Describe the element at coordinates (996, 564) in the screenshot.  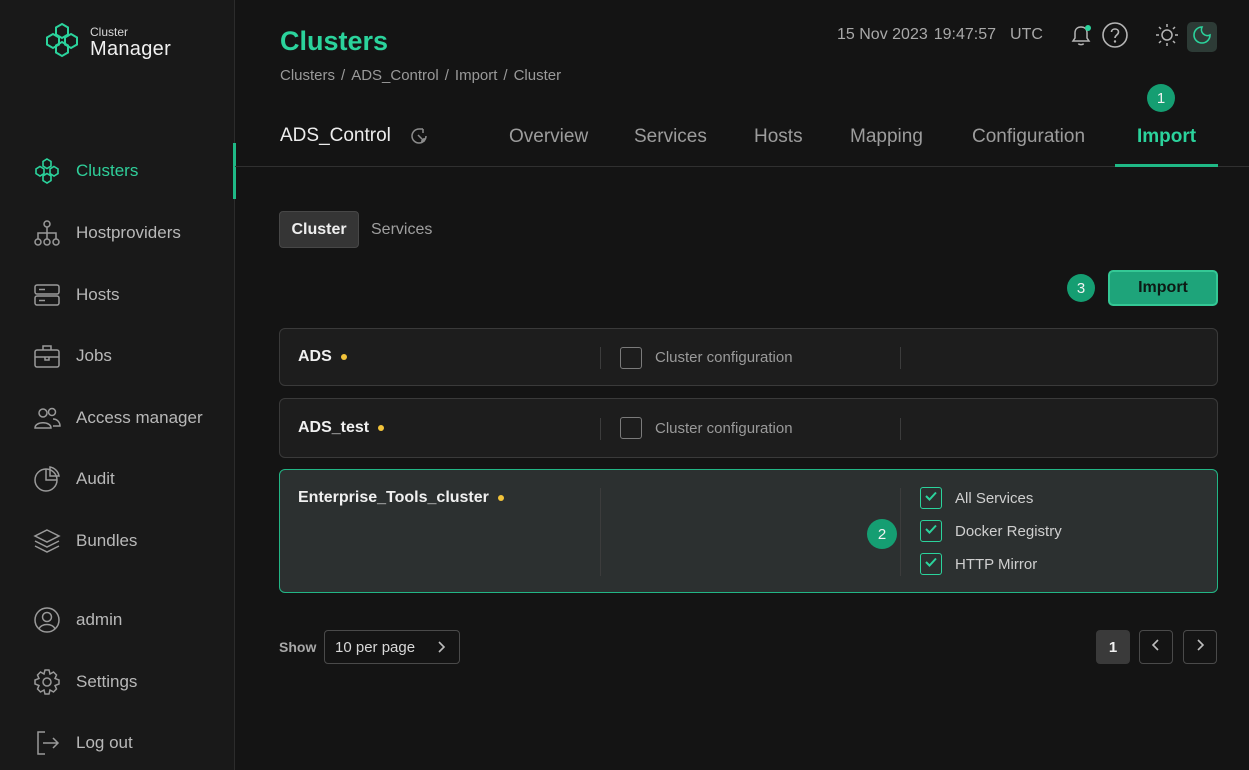
I see `checkbox-label: HTTP Mirror` at that location.